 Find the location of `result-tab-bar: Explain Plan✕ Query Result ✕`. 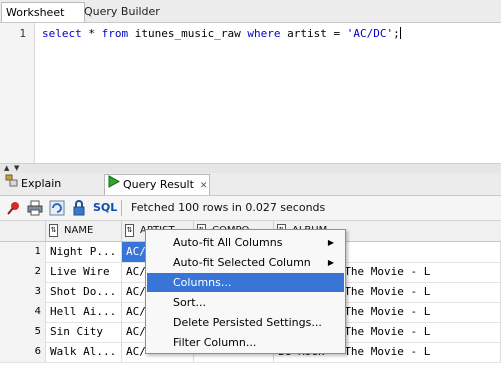

result-tab-bar: Explain Plan✕ Query Result ✕ is located at coordinates (250, 191).